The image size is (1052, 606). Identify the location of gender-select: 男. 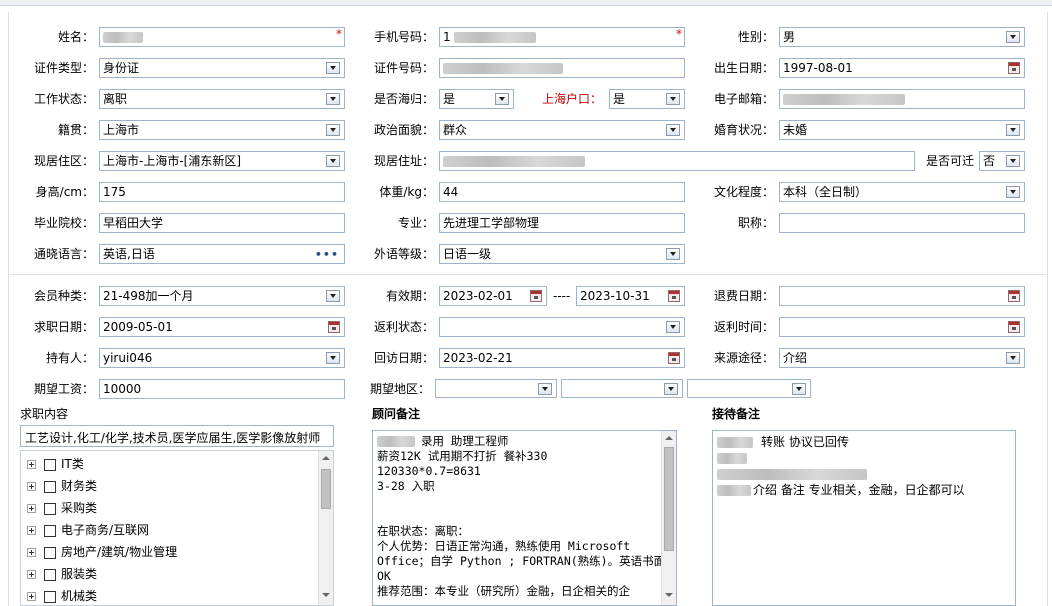
(902, 37).